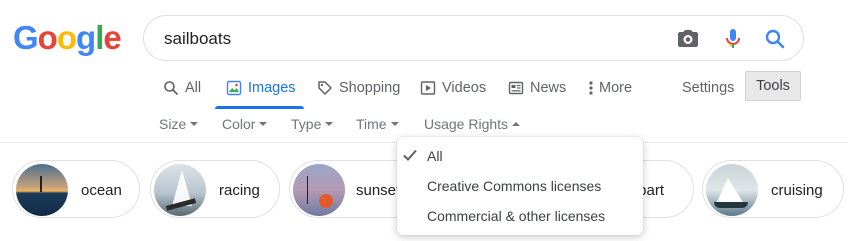 This screenshot has height=241, width=848. What do you see at coordinates (473, 38) in the screenshot?
I see `search-bar: sailboats` at bounding box center [473, 38].